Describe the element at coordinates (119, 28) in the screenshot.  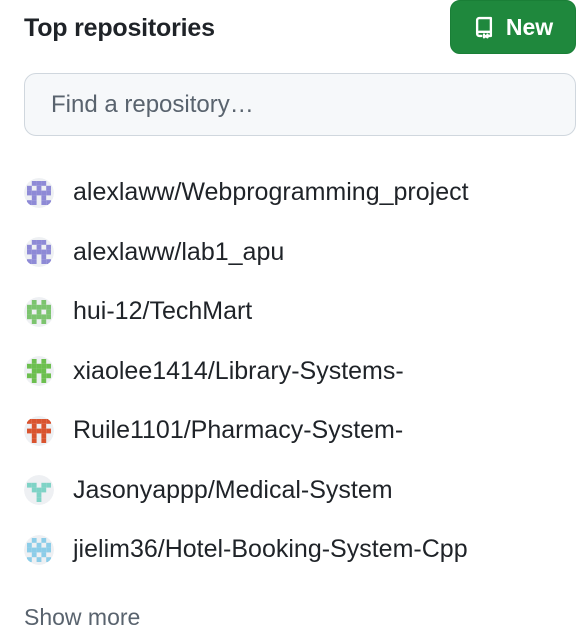
I see `panel-title: Top repositories` at that location.